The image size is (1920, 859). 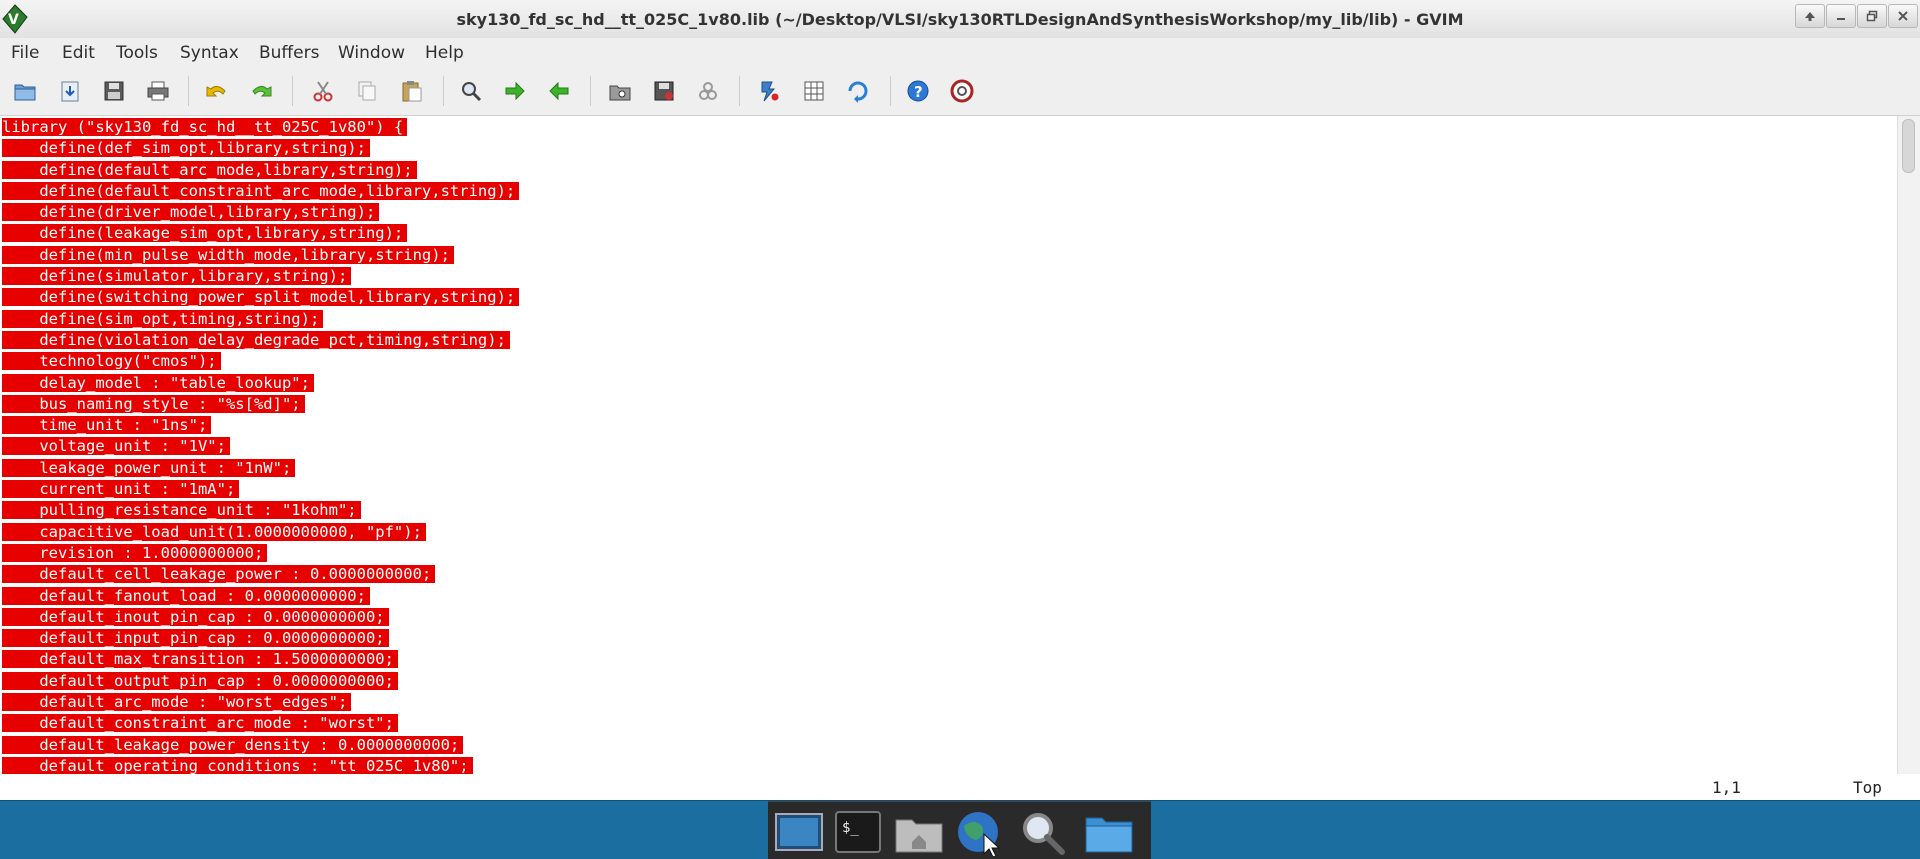 I want to click on code-line: time_unit : "1ns";, so click(x=260, y=425).